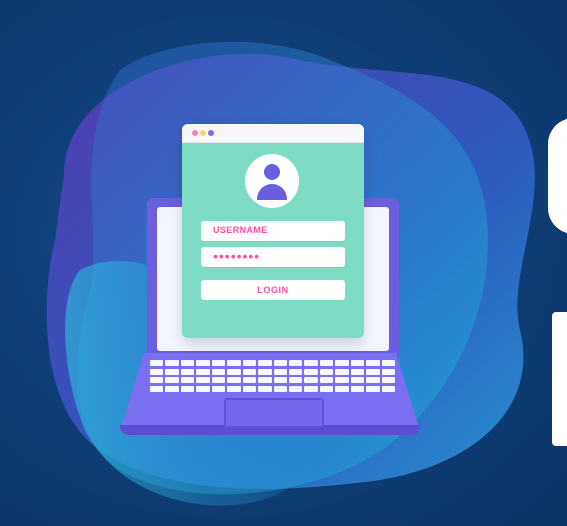 The image size is (567, 526). I want to click on avatar-head, so click(272, 172).